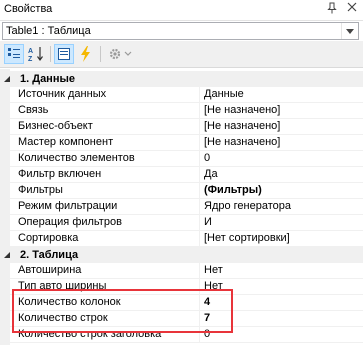 The height and width of the screenshot is (345, 363). Describe the element at coordinates (181, 255) in the screenshot. I see `category-table: 2. Таблица` at that location.